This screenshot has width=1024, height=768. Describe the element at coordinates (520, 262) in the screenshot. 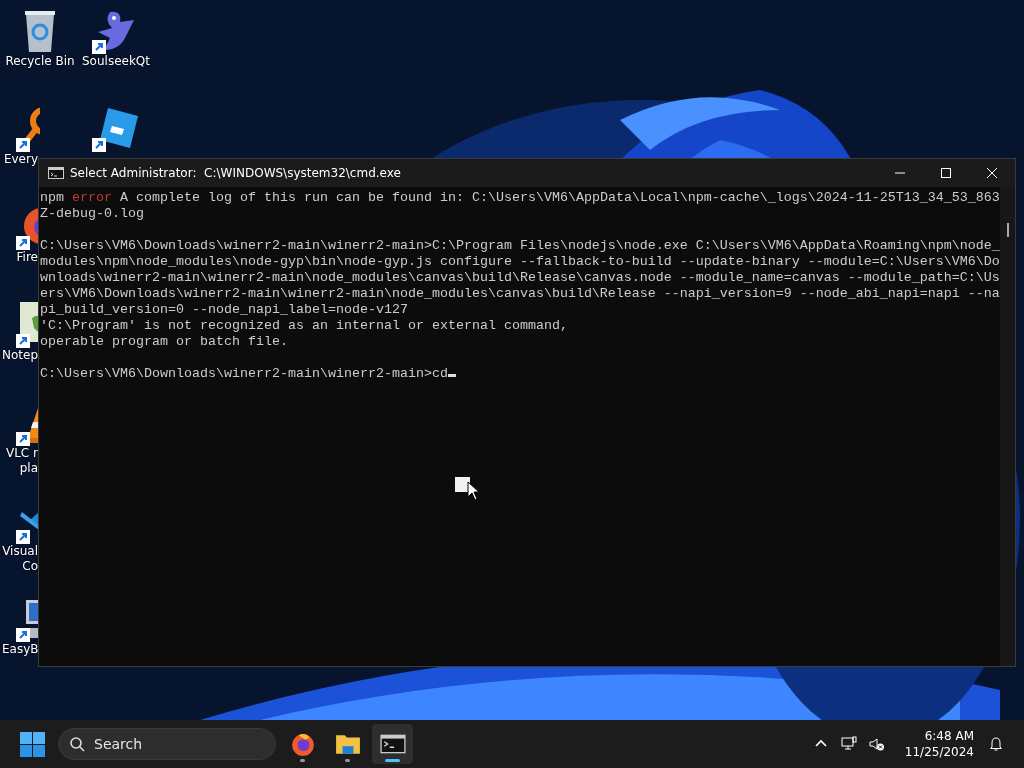

I see `console-line: modules\npm\node_modules\node-gyp\bin\node-gyp.js configure --fallback-to-build --update-binary --module=C:\Users\VM6\Do` at that location.